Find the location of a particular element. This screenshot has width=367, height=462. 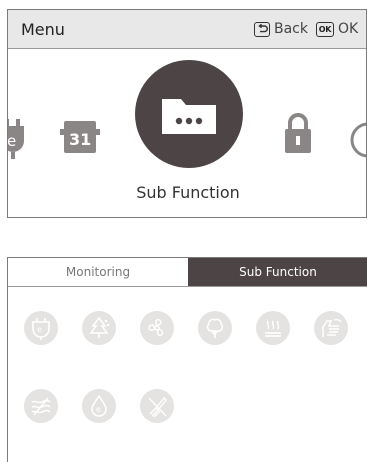

menu-header: Menu Back OK OK is located at coordinates (187, 29).